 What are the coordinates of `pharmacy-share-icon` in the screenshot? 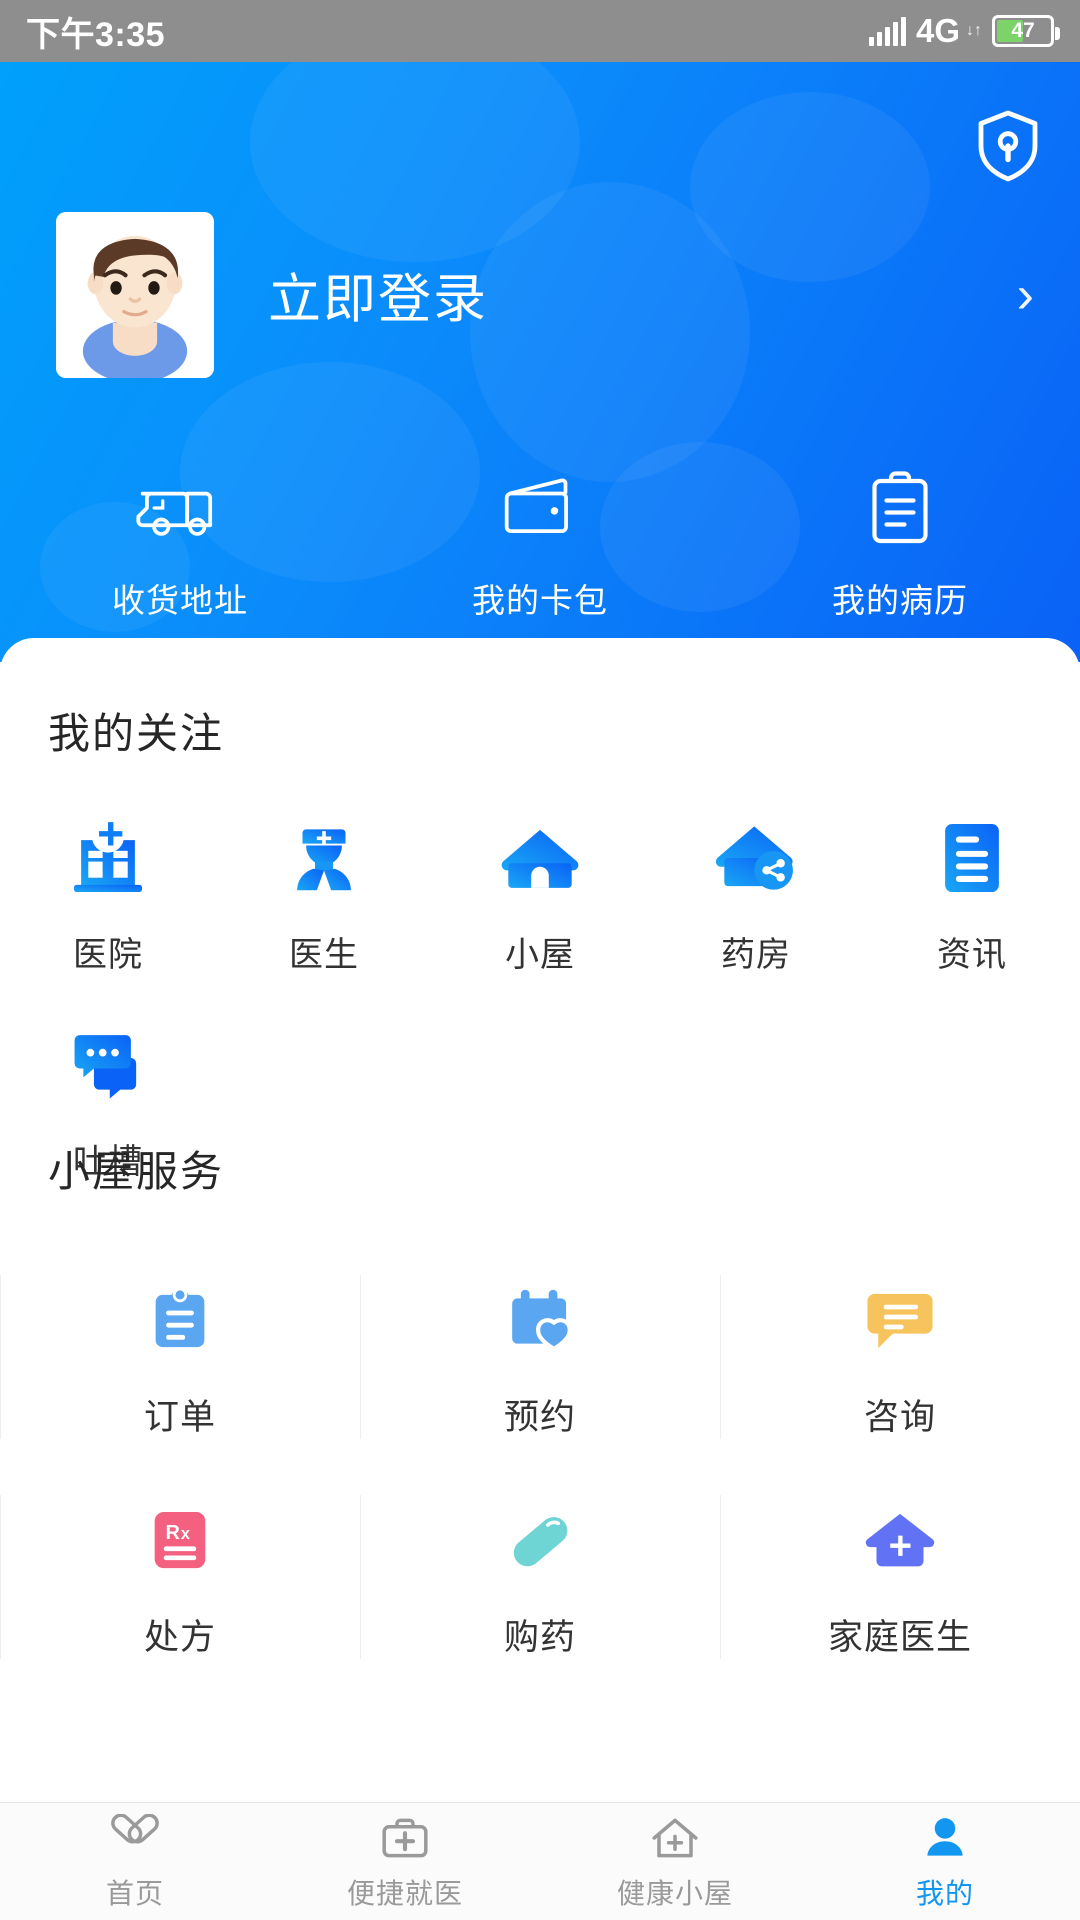 It's located at (756, 853).